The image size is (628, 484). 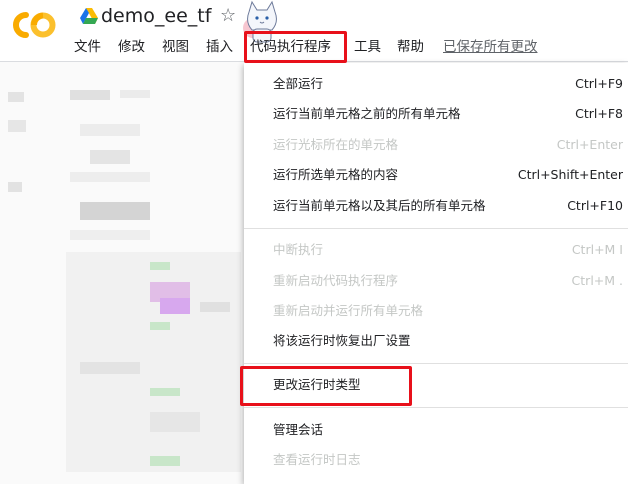 What do you see at coordinates (589, 144) in the screenshot?
I see `menu-item-shortcut: Ctrl+Enter` at bounding box center [589, 144].